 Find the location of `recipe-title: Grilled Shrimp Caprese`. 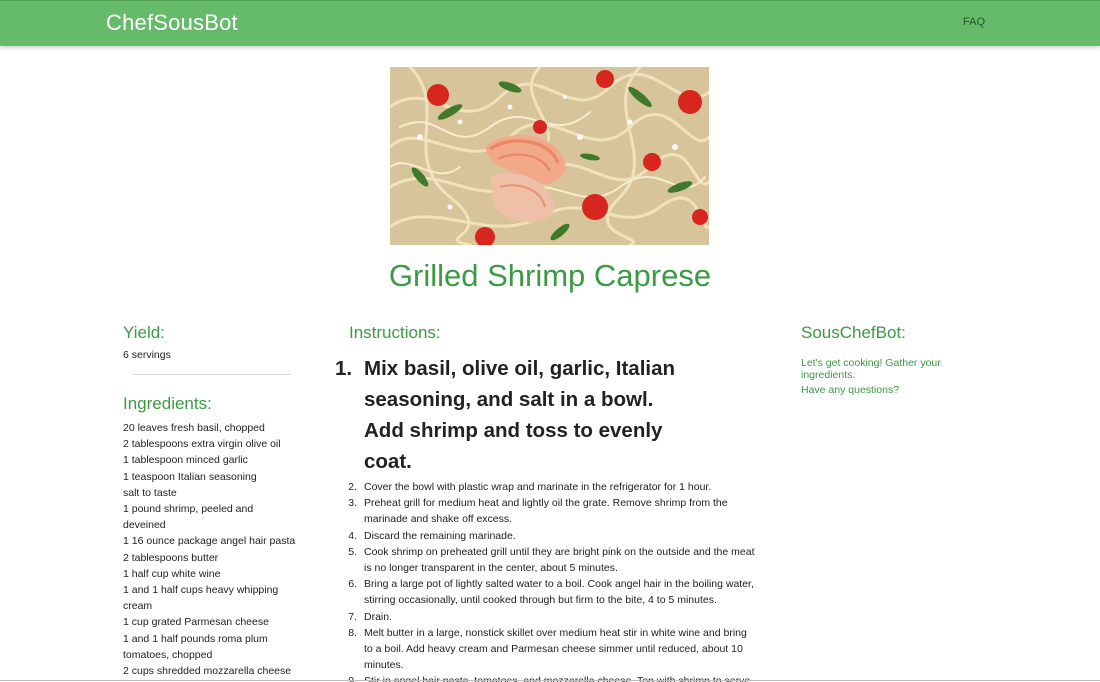

recipe-title: Grilled Shrimp Caprese is located at coordinates (550, 275).